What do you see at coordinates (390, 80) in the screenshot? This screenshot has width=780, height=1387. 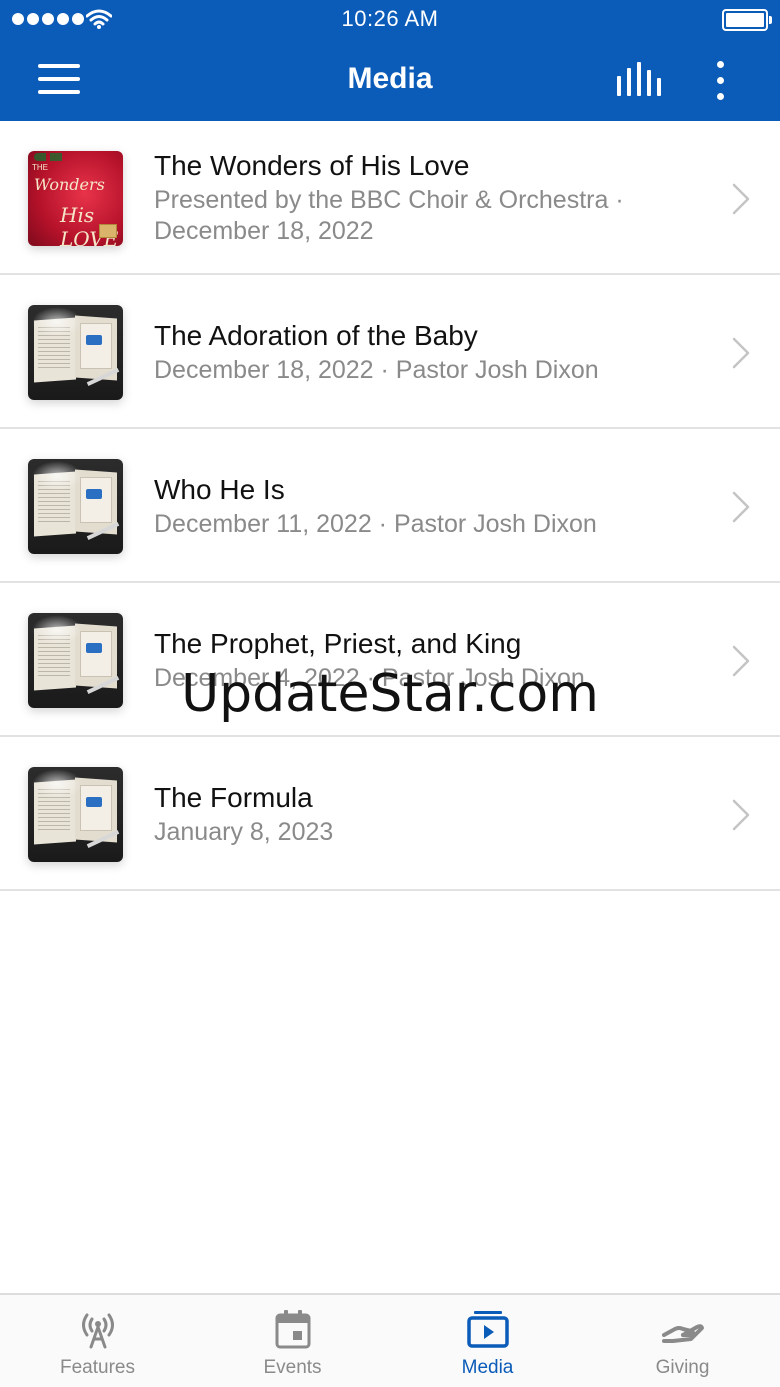 I see `nav-bar: Media` at bounding box center [390, 80].